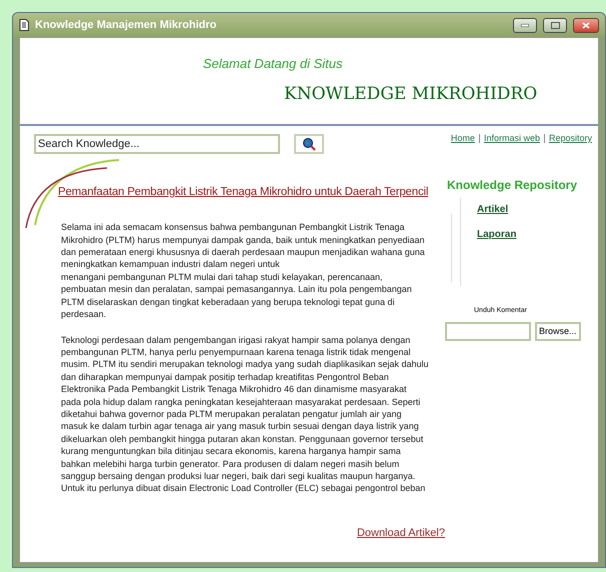 Image resolution: width=606 pixels, height=572 pixels. Describe the element at coordinates (24, 25) in the screenshot. I see `document-icon` at that location.